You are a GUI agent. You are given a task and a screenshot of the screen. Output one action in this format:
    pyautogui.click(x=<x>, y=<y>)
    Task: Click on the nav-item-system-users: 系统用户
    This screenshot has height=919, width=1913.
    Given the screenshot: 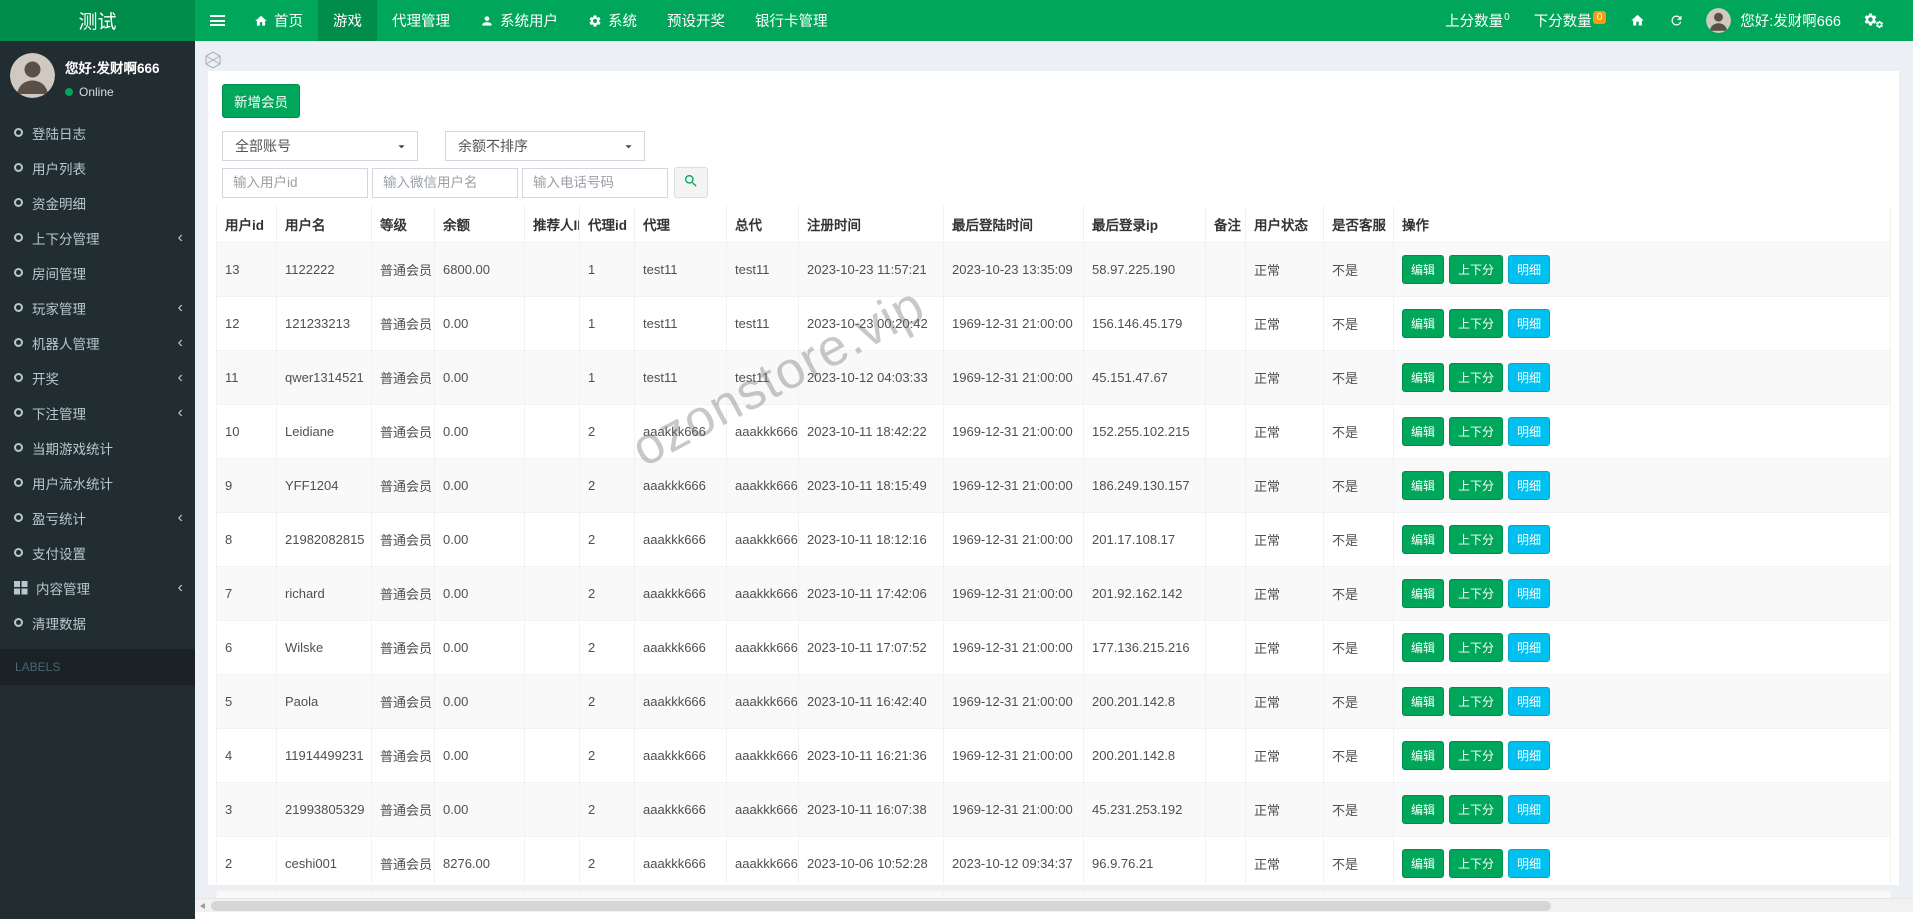 What is the action you would take?
    pyautogui.click(x=519, y=20)
    